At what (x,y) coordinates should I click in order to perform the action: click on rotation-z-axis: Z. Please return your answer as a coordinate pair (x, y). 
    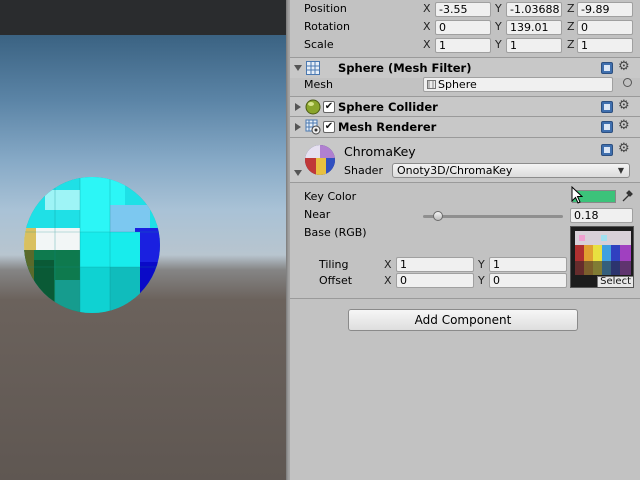
    Looking at the image, I should click on (571, 26).